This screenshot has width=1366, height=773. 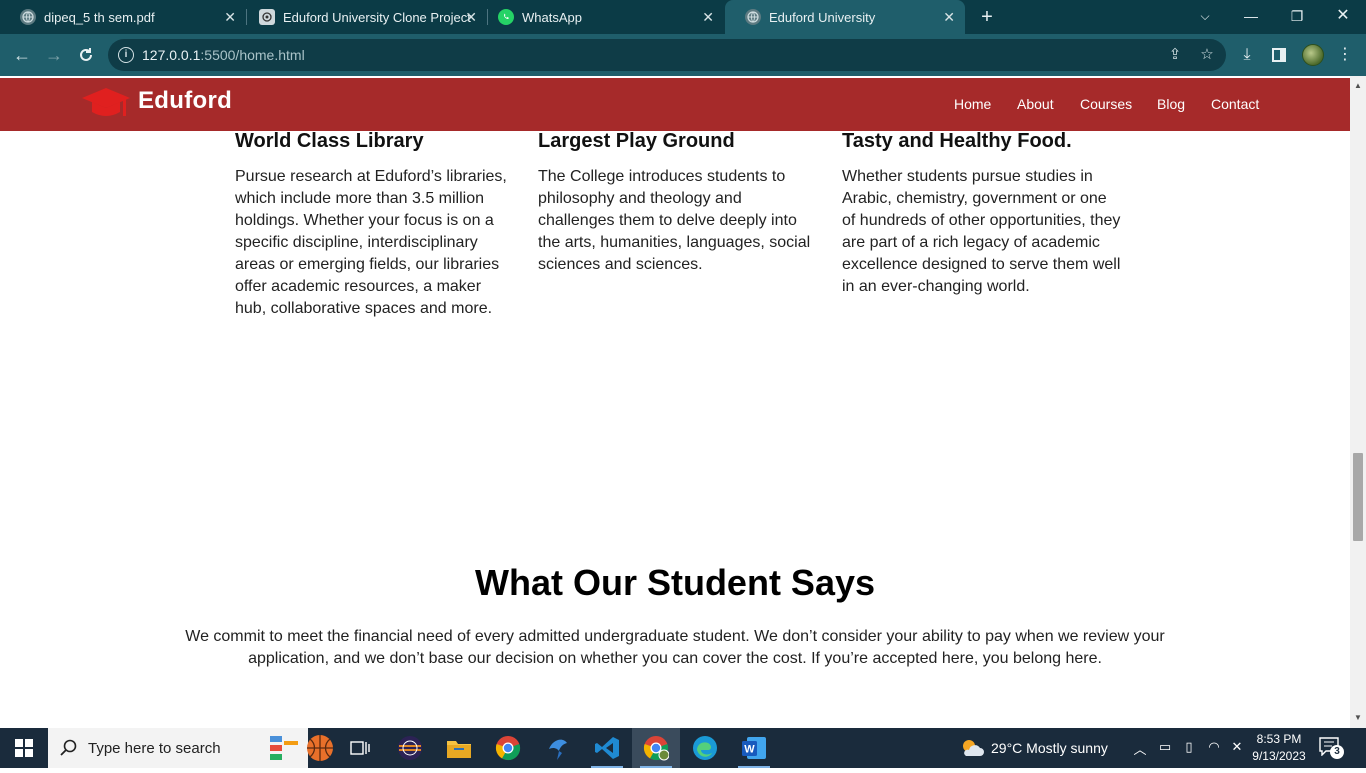 What do you see at coordinates (86, 55) in the screenshot?
I see `reload-icon` at bounding box center [86, 55].